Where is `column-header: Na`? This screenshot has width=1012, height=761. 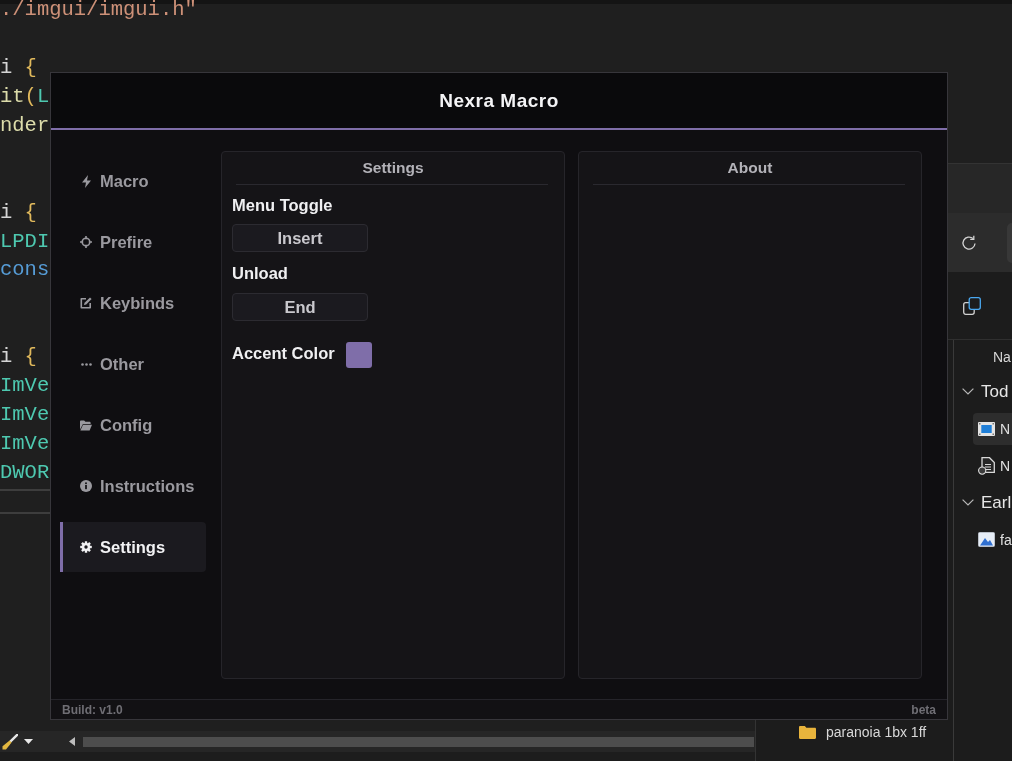
column-header: Na is located at coordinates (1002, 356).